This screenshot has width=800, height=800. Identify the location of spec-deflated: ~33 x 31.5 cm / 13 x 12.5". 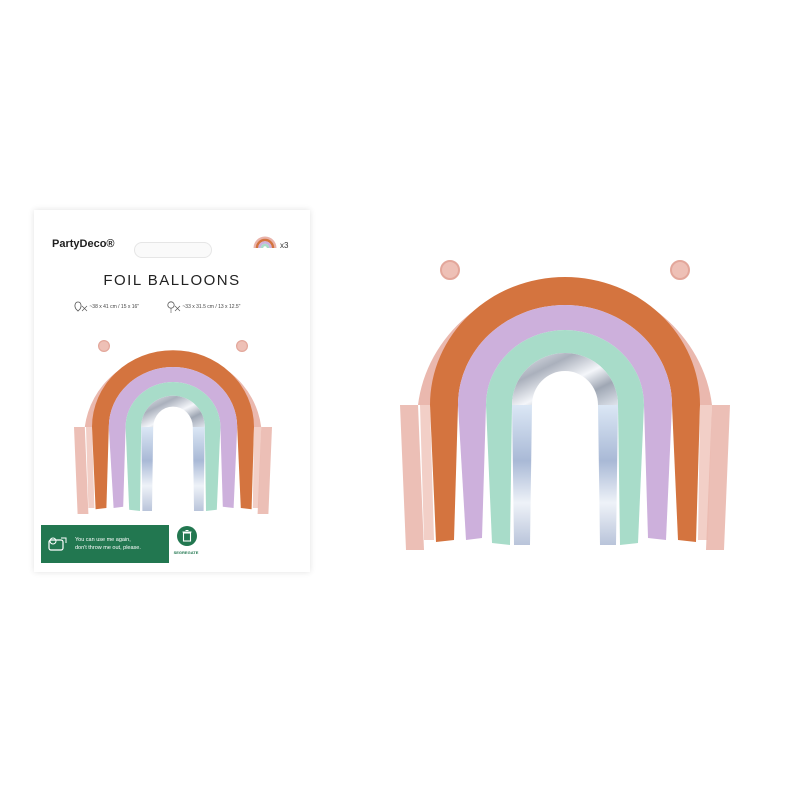
(203, 308).